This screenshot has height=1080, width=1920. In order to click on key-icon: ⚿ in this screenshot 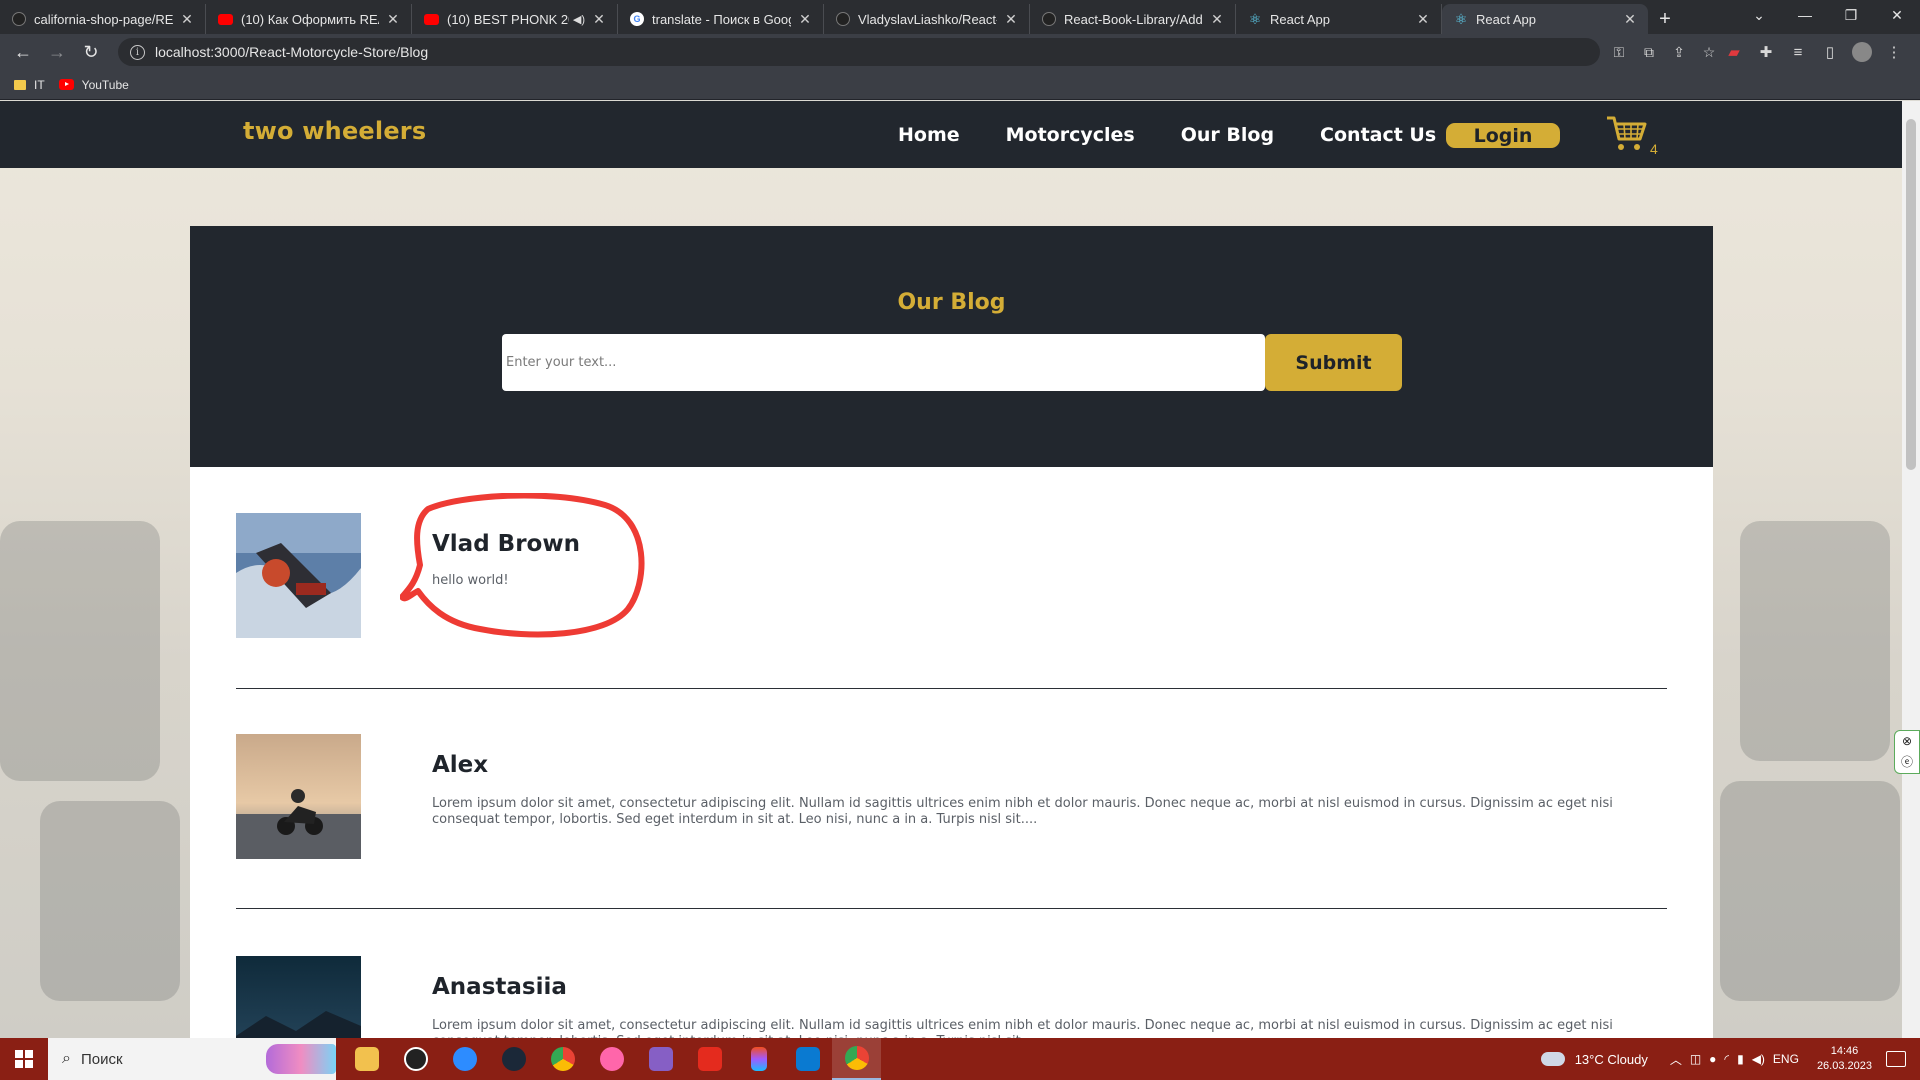, I will do `click(1619, 52)`.